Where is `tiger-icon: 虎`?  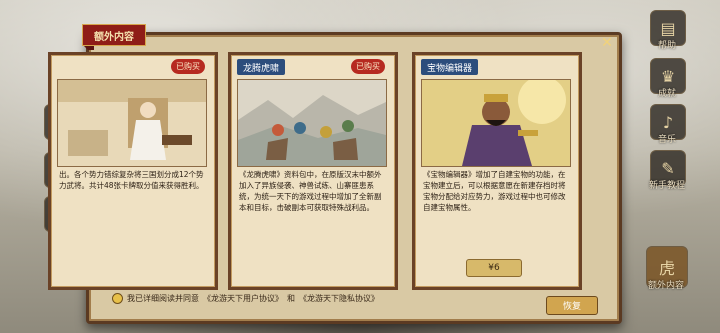 tiger-icon: 虎 is located at coordinates (666, 268).